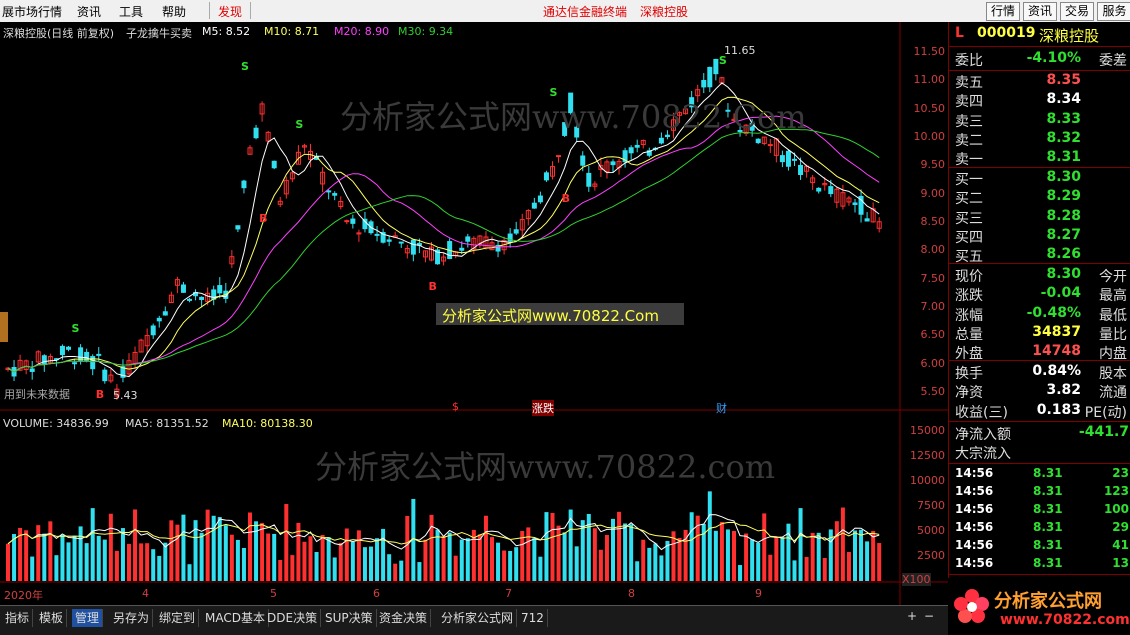  What do you see at coordinates (349, 618) in the screenshot?
I see `bottom-tab: SUP决策` at bounding box center [349, 618].